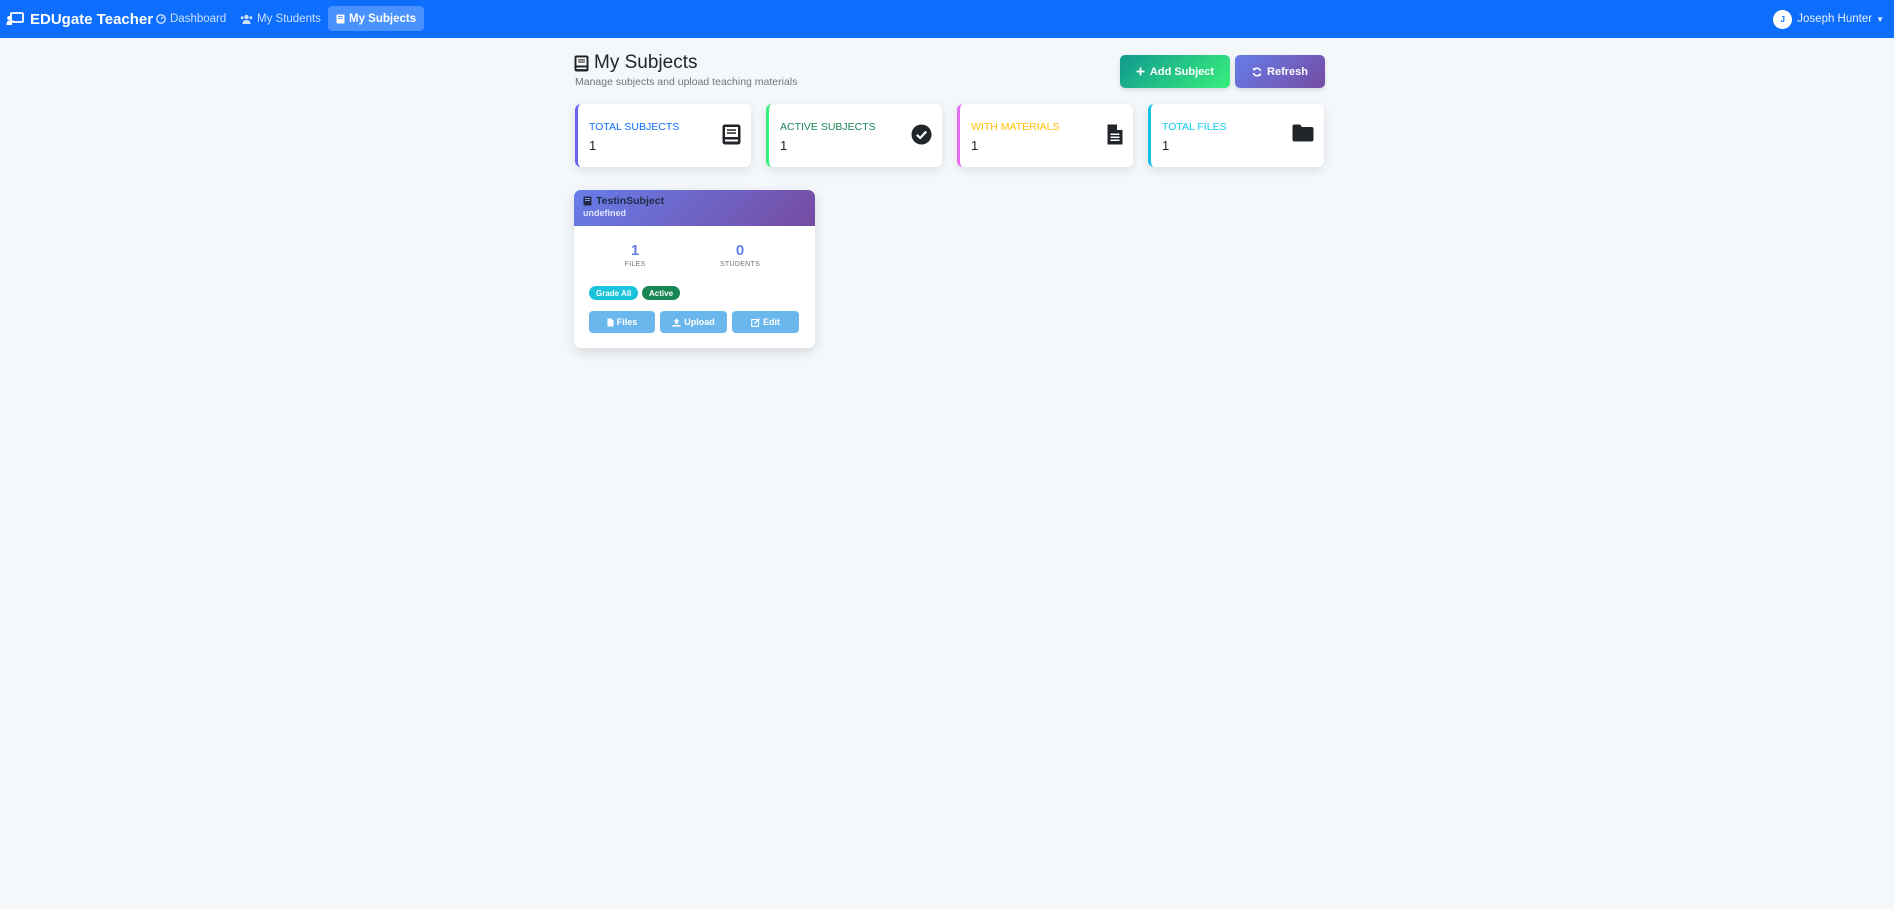 This screenshot has height=909, width=1894. I want to click on stat-card-with-materials: WITH MATERIALS 1, so click(1045, 135).